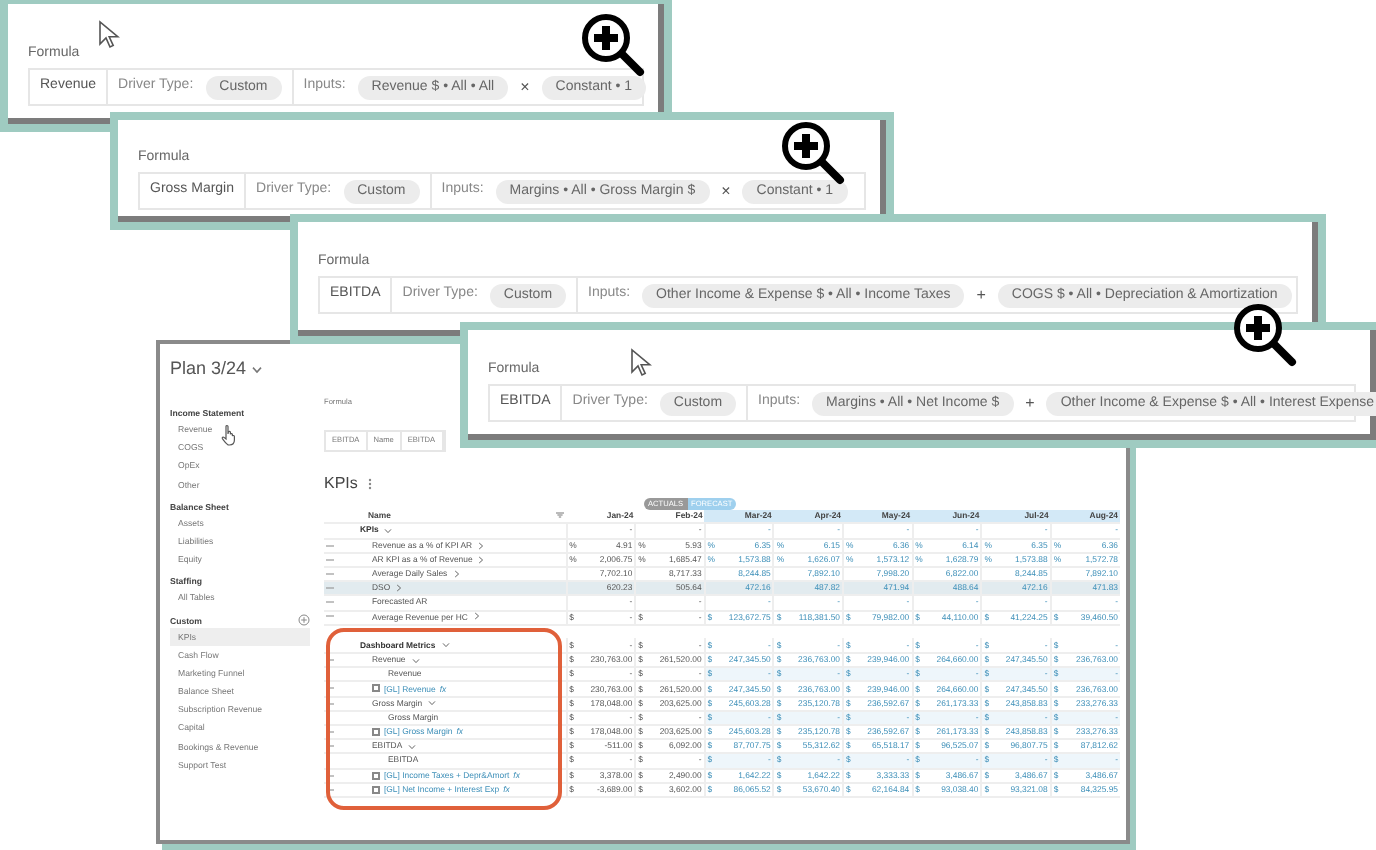 The height and width of the screenshot is (850, 1376). I want to click on plan-title: Plan 3/24, so click(208, 370).